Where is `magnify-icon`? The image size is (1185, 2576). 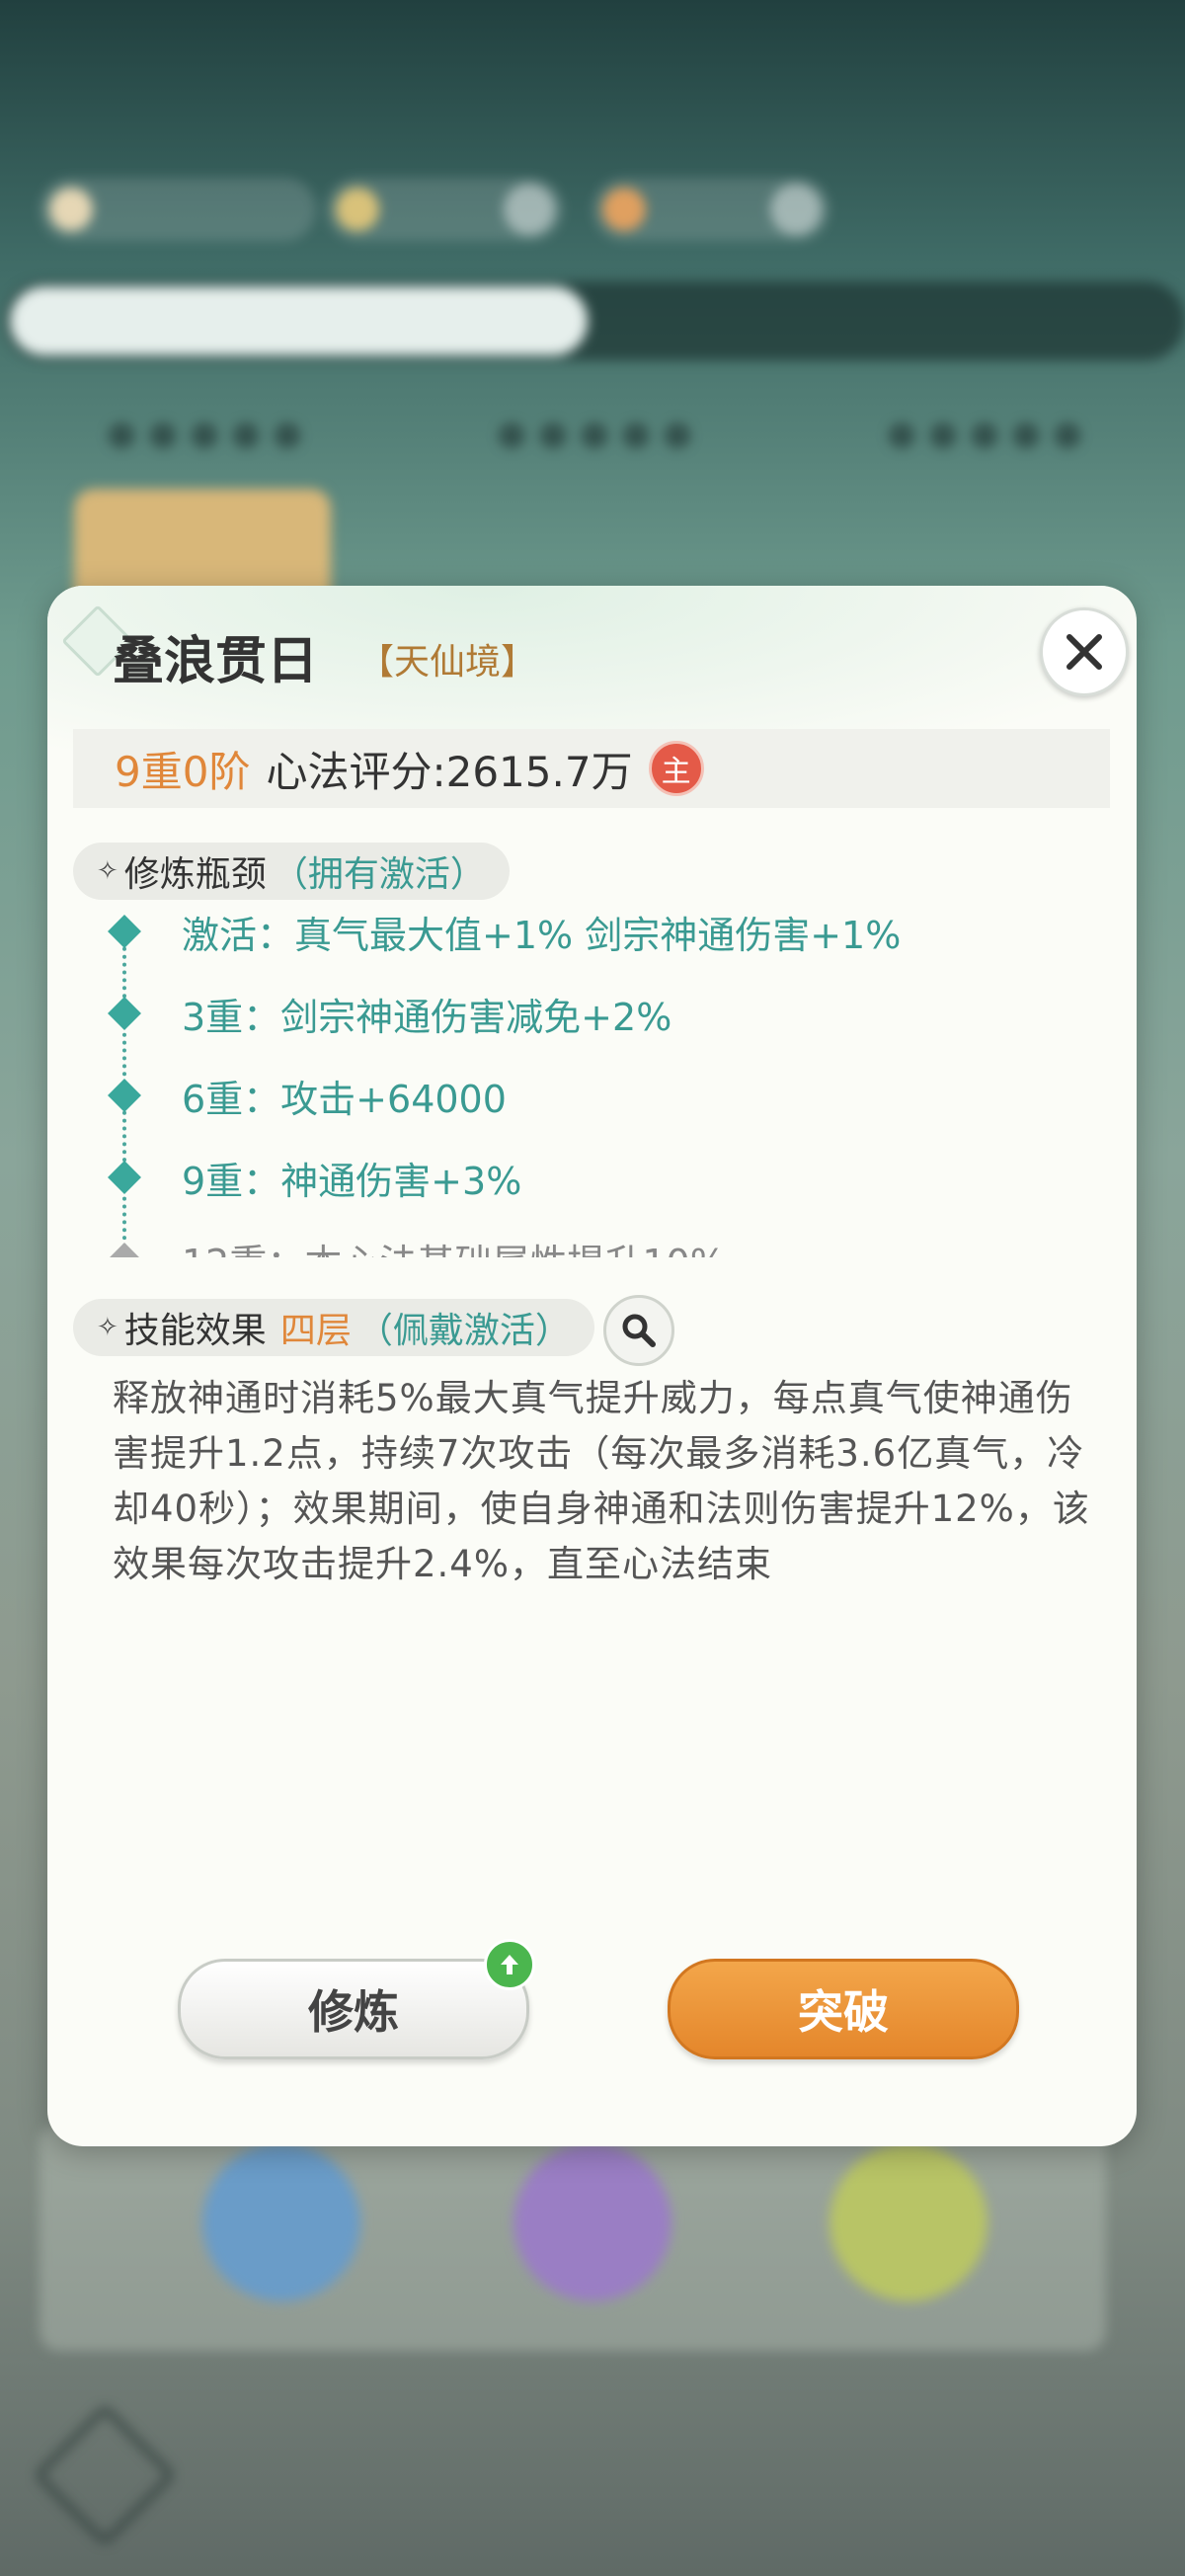 magnify-icon is located at coordinates (639, 1330).